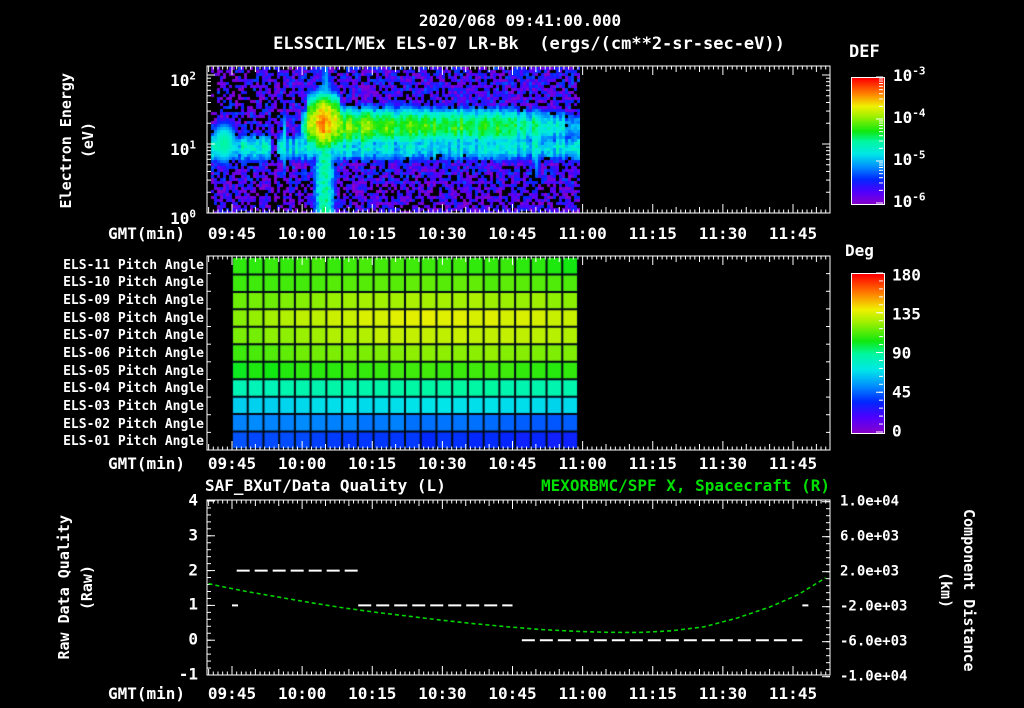 The width and height of the screenshot is (1024, 708). What do you see at coordinates (133, 336) in the screenshot?
I see `pitch-row-label: ELS-07 Pitch Angle` at bounding box center [133, 336].